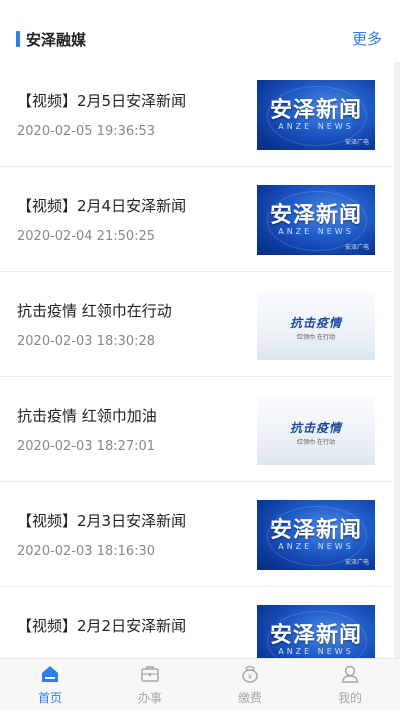  I want to click on news-timestamp: 2020-02-03 18:30:28, so click(86, 341).